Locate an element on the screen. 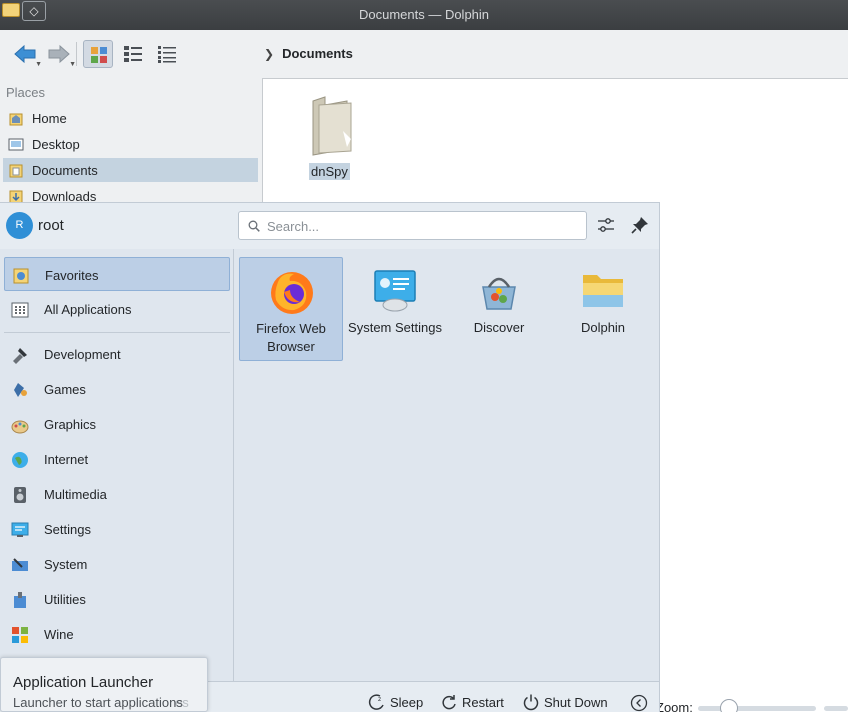 The height and width of the screenshot is (712, 848). chevron-down-icon: ▼ is located at coordinates (72, 64).